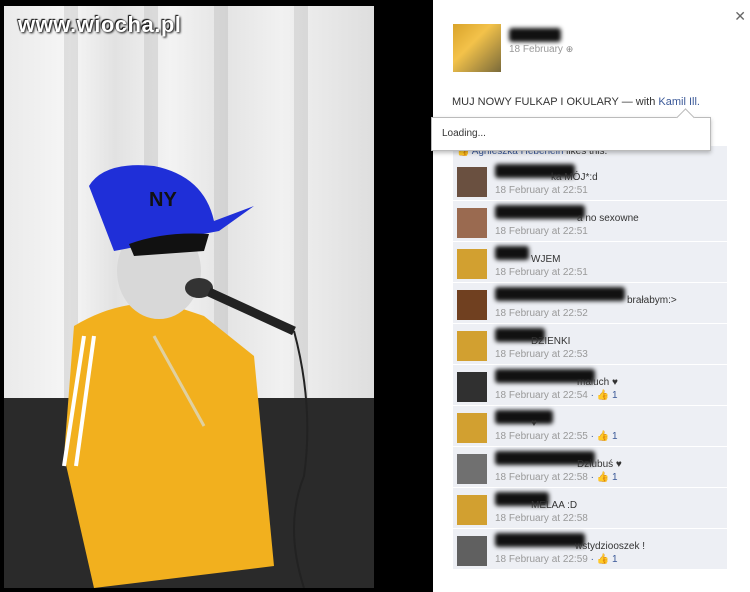 Image resolution: width=750 pixels, height=592 pixels. I want to click on post-date: 18 February ⊕, so click(541, 49).